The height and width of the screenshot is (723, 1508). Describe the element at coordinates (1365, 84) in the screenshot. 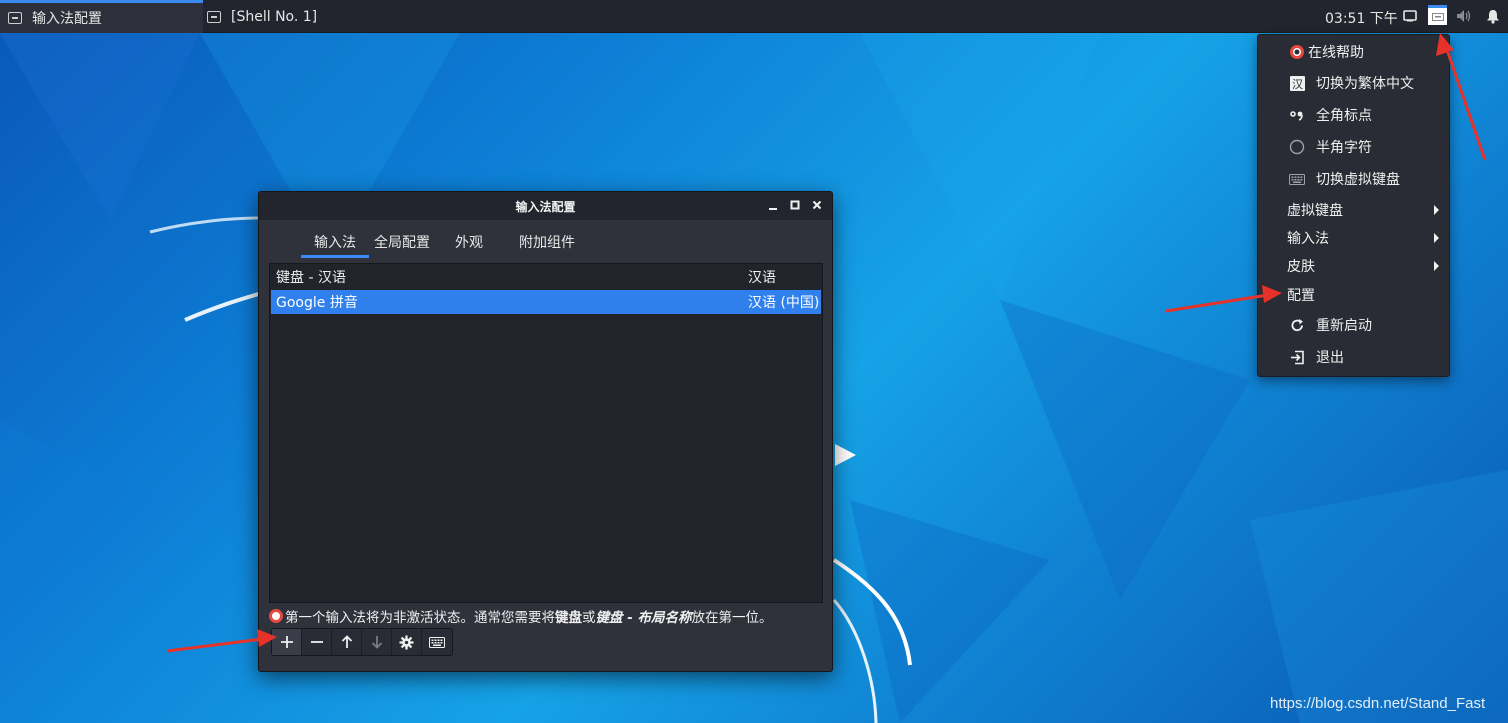

I see `menu-item-label: 切换为繁体中文` at that location.